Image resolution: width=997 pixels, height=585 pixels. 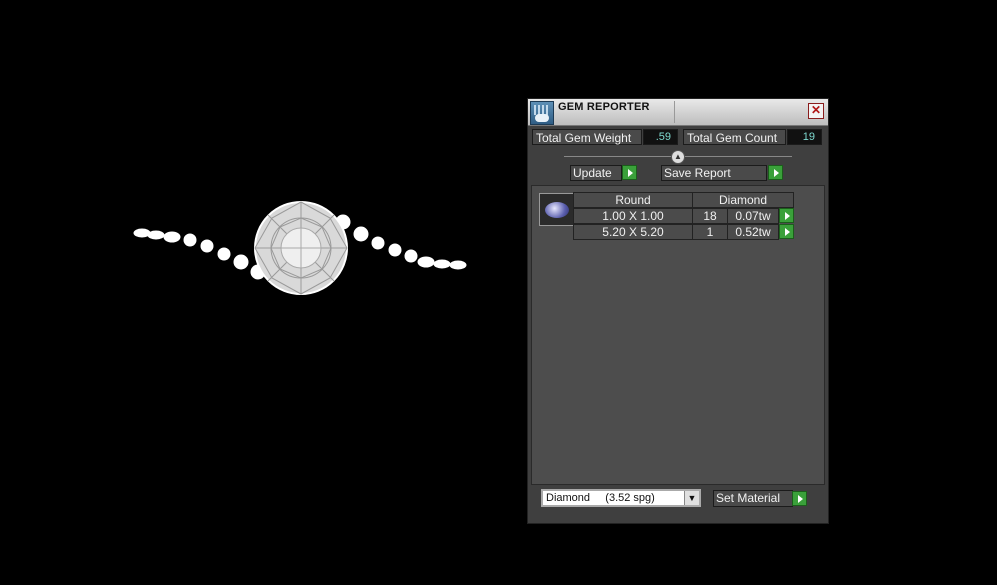 What do you see at coordinates (678, 157) in the screenshot?
I see `slider-knob-icon: ▲` at bounding box center [678, 157].